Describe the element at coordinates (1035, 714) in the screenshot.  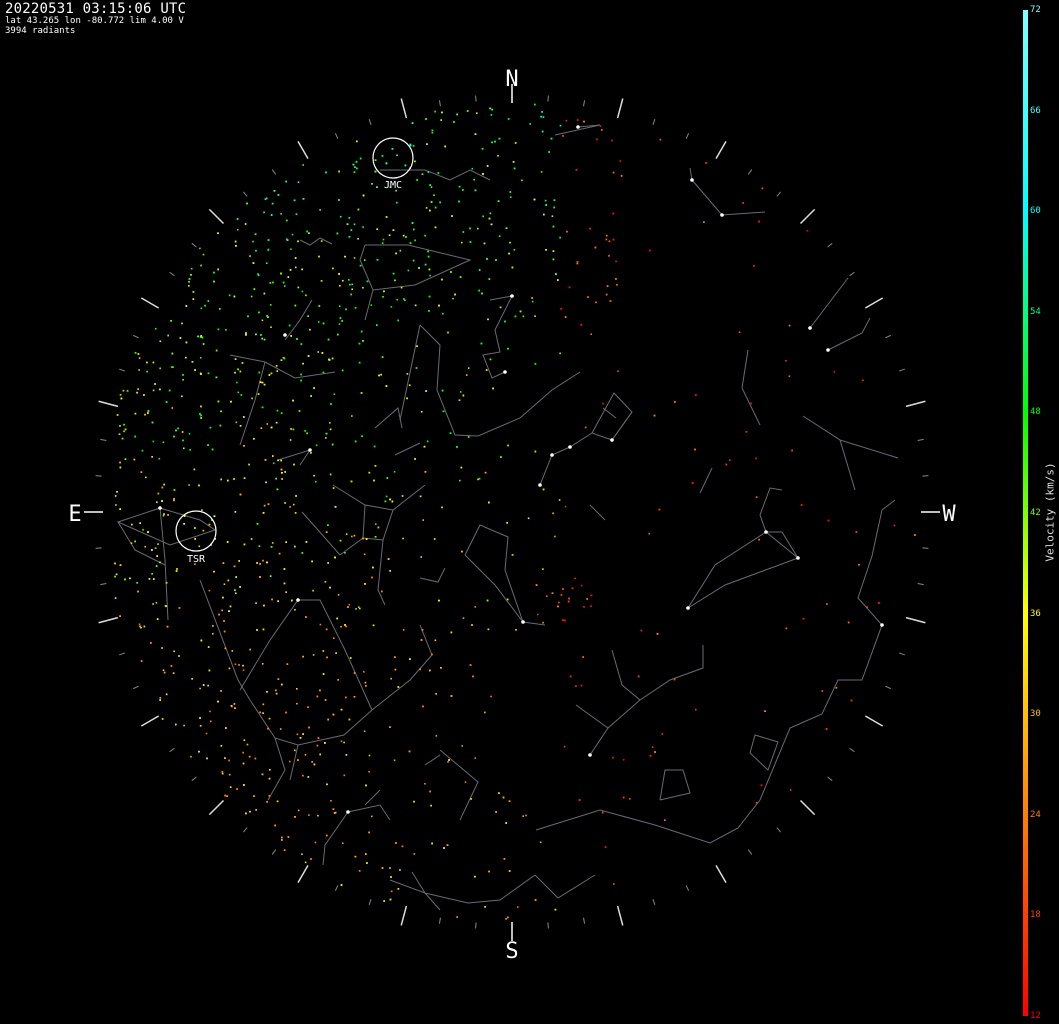
I see `colorbar-tick-label: 30` at that location.